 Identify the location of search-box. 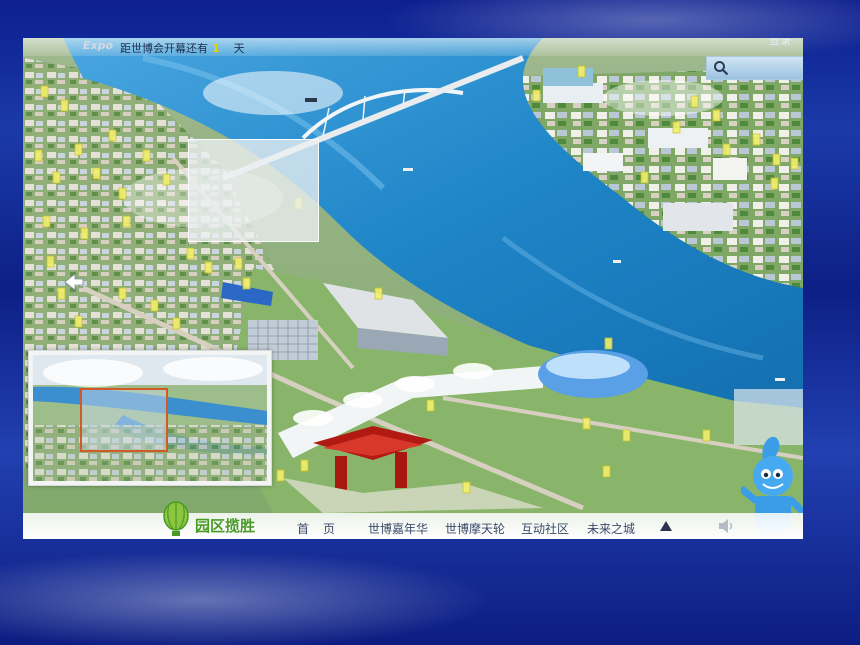
(754, 68).